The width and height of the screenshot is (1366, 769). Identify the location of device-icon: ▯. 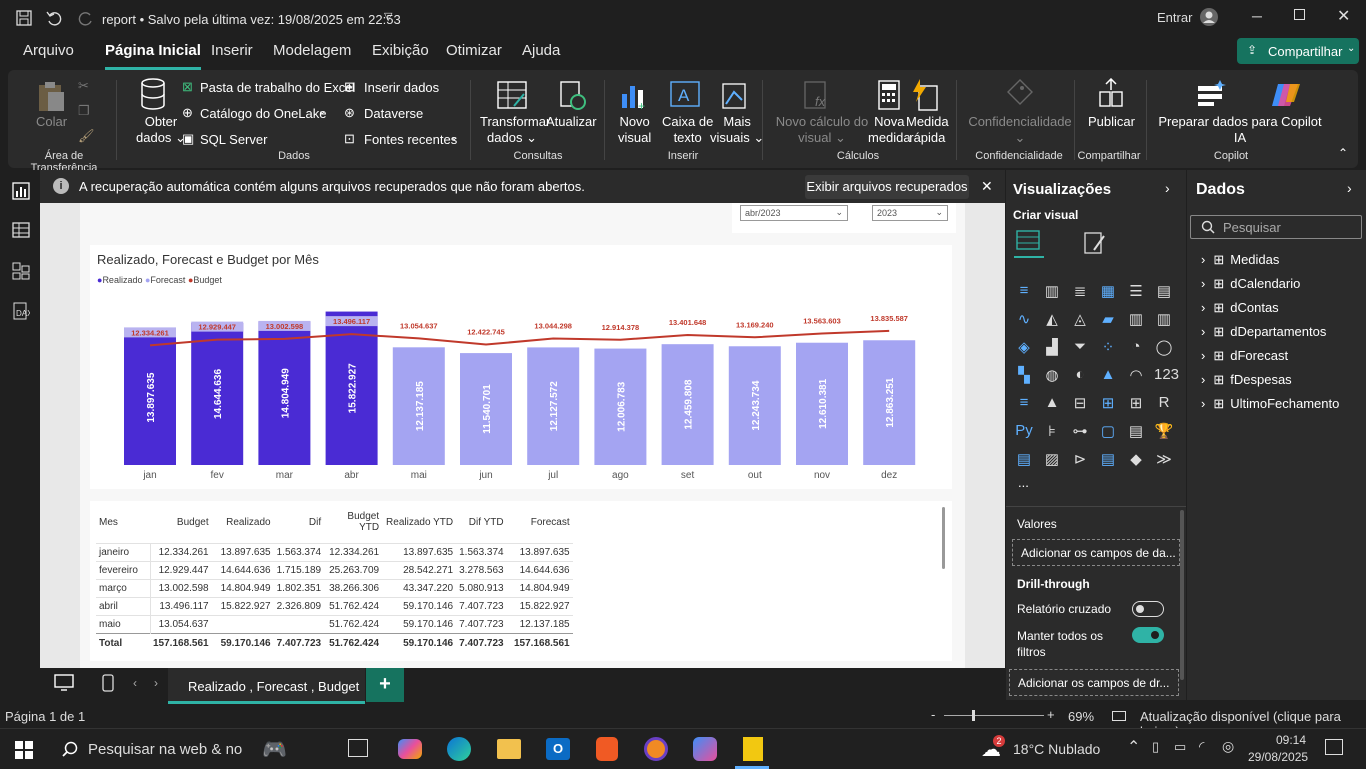
(1155, 747).